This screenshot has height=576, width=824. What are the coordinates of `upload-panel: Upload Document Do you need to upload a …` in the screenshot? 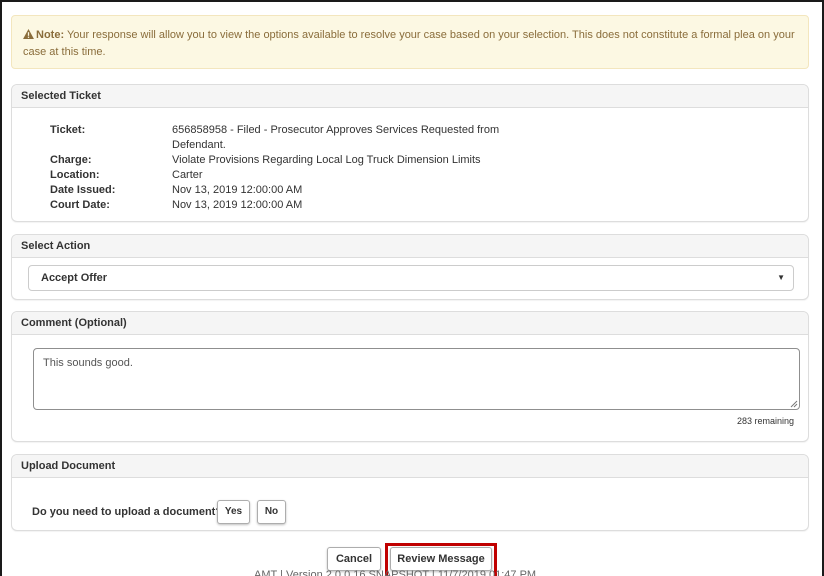 It's located at (410, 492).